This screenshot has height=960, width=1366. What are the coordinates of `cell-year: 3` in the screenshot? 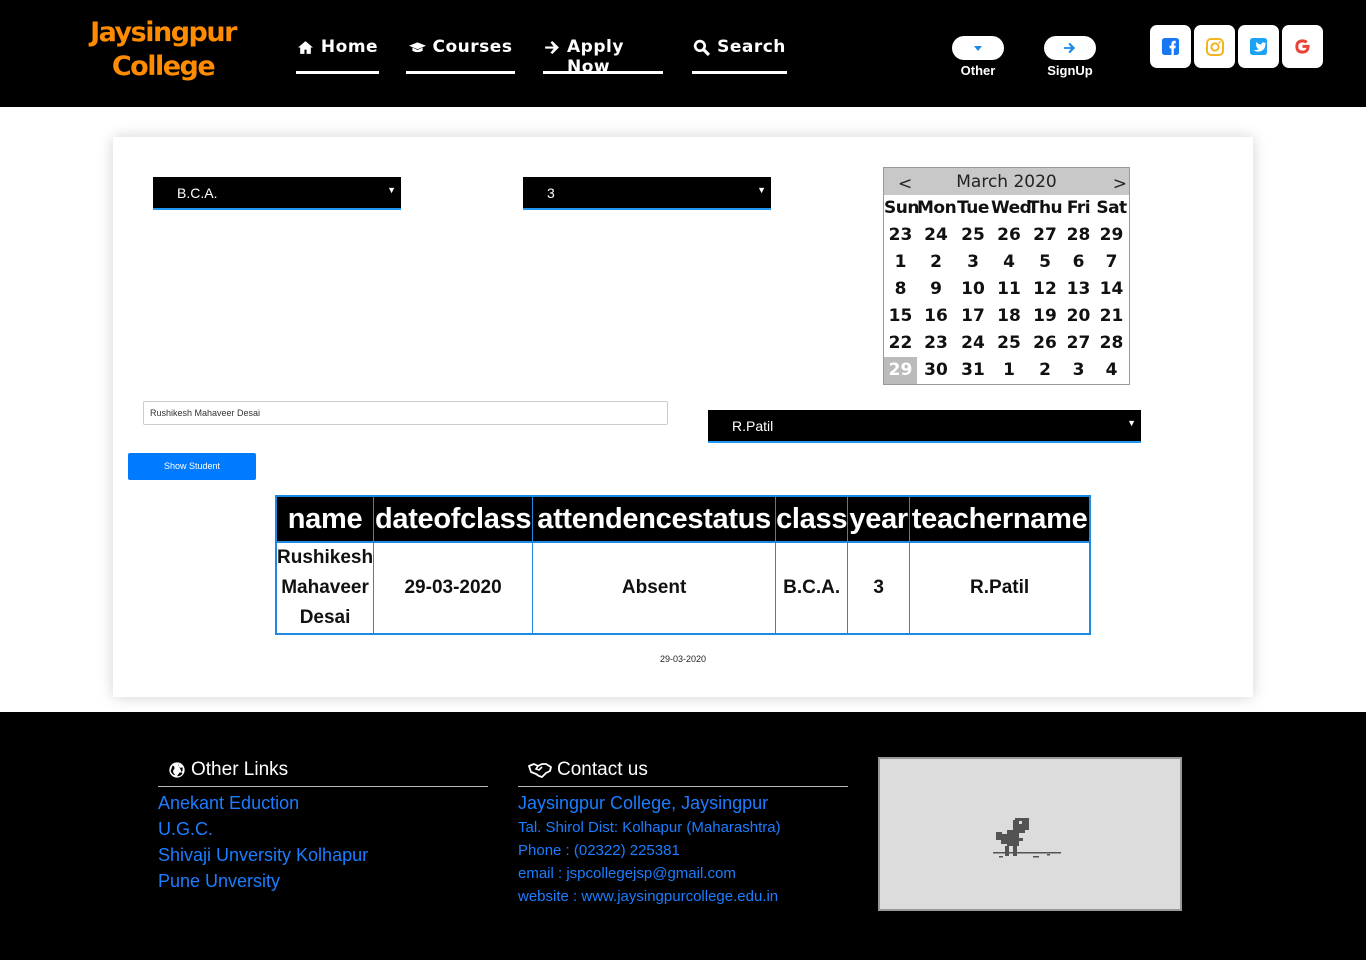 It's located at (878, 587).